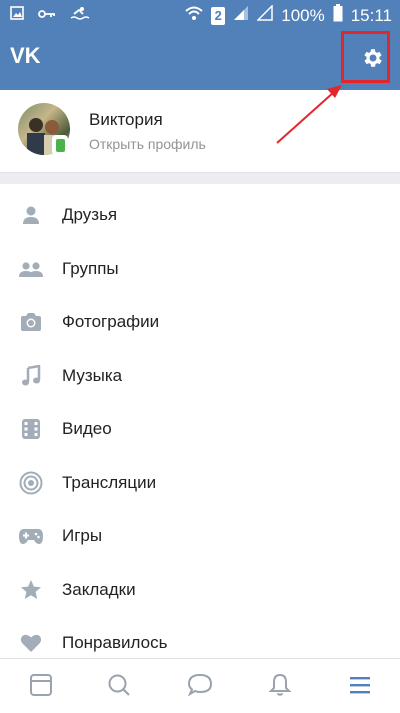  Describe the element at coordinates (31, 322) in the screenshot. I see `camera-icon` at that location.